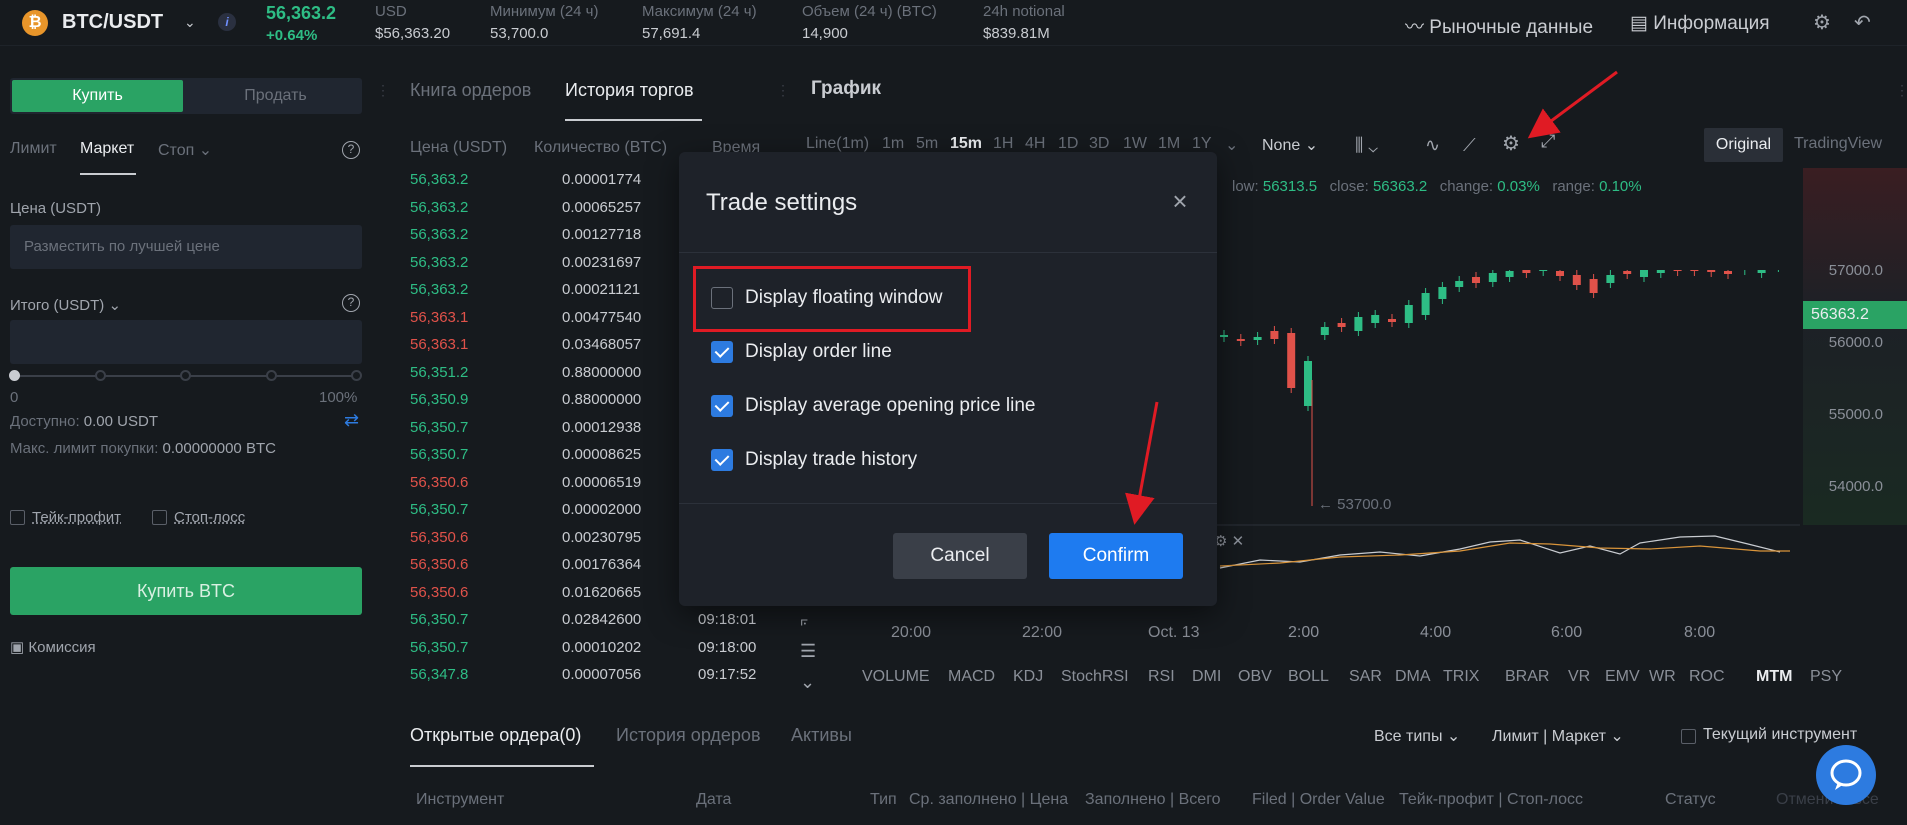 The width and height of the screenshot is (1907, 825). Describe the element at coordinates (1142, 463) in the screenshot. I see `arrow-to-confirm` at that location.